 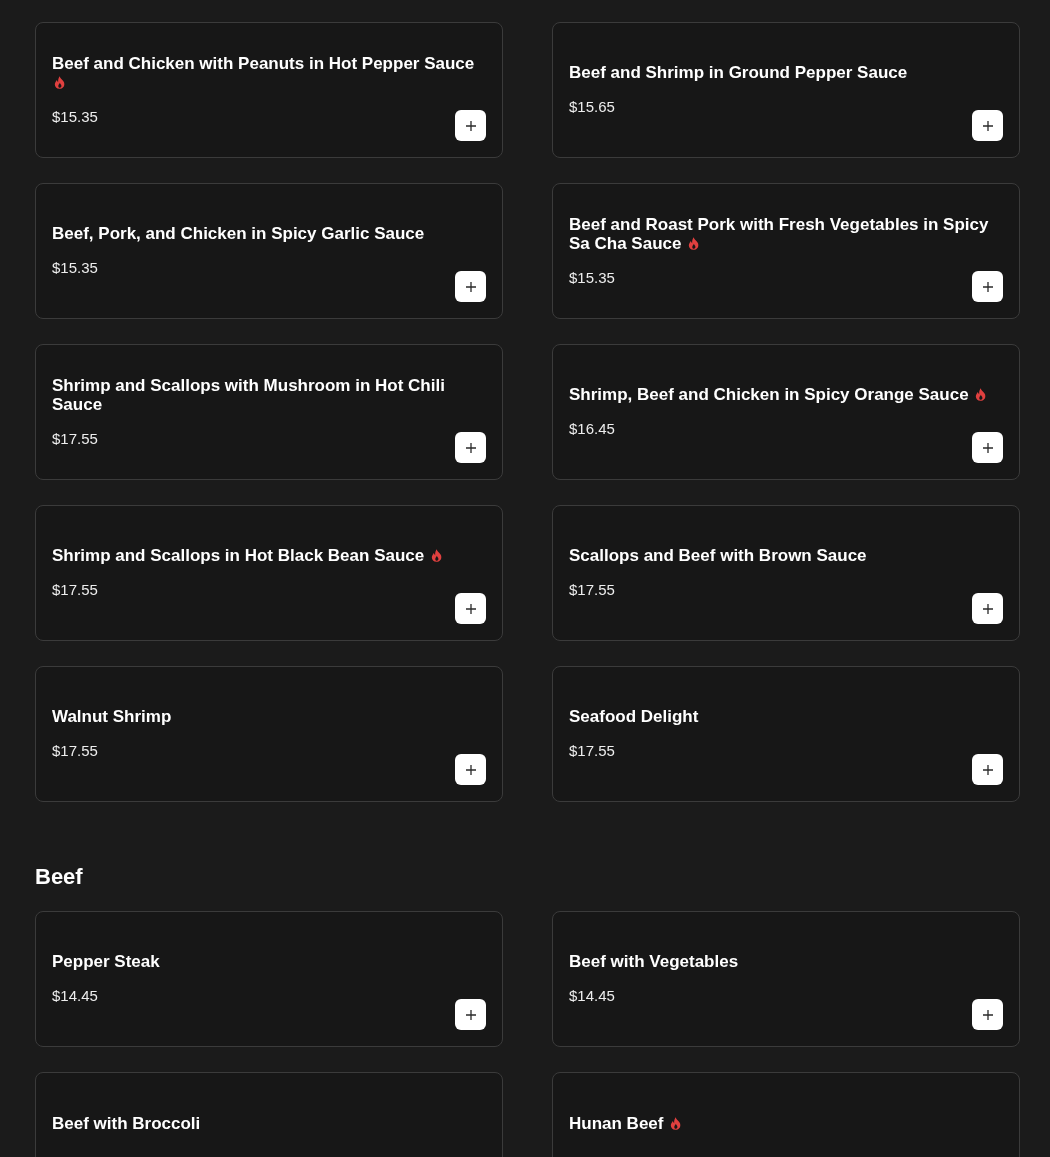 What do you see at coordinates (269, 573) in the screenshot?
I see `menu-item-card: Shrimp and Scallops in Hot Black Bean Sauce $17.55` at bounding box center [269, 573].